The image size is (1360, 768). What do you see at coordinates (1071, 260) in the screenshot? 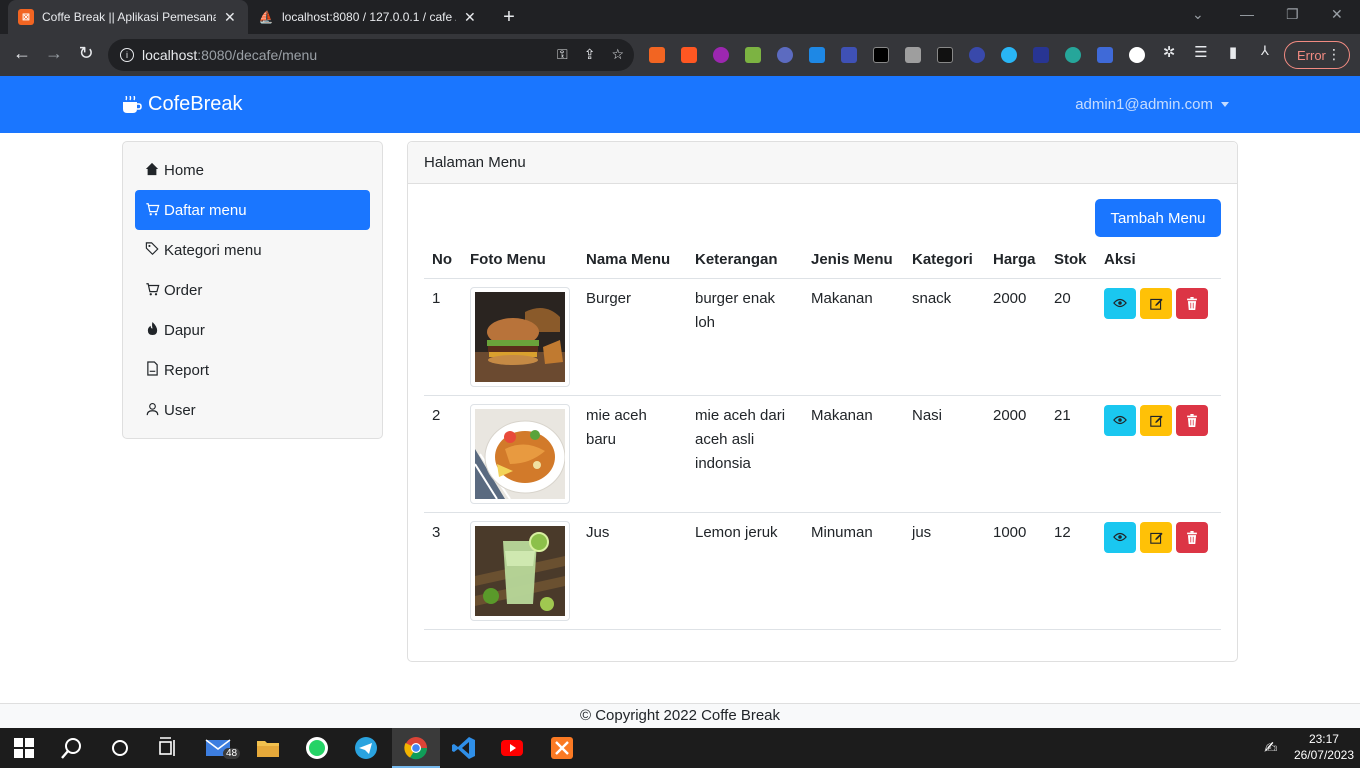
I see `column-header: Stok` at bounding box center [1071, 260].